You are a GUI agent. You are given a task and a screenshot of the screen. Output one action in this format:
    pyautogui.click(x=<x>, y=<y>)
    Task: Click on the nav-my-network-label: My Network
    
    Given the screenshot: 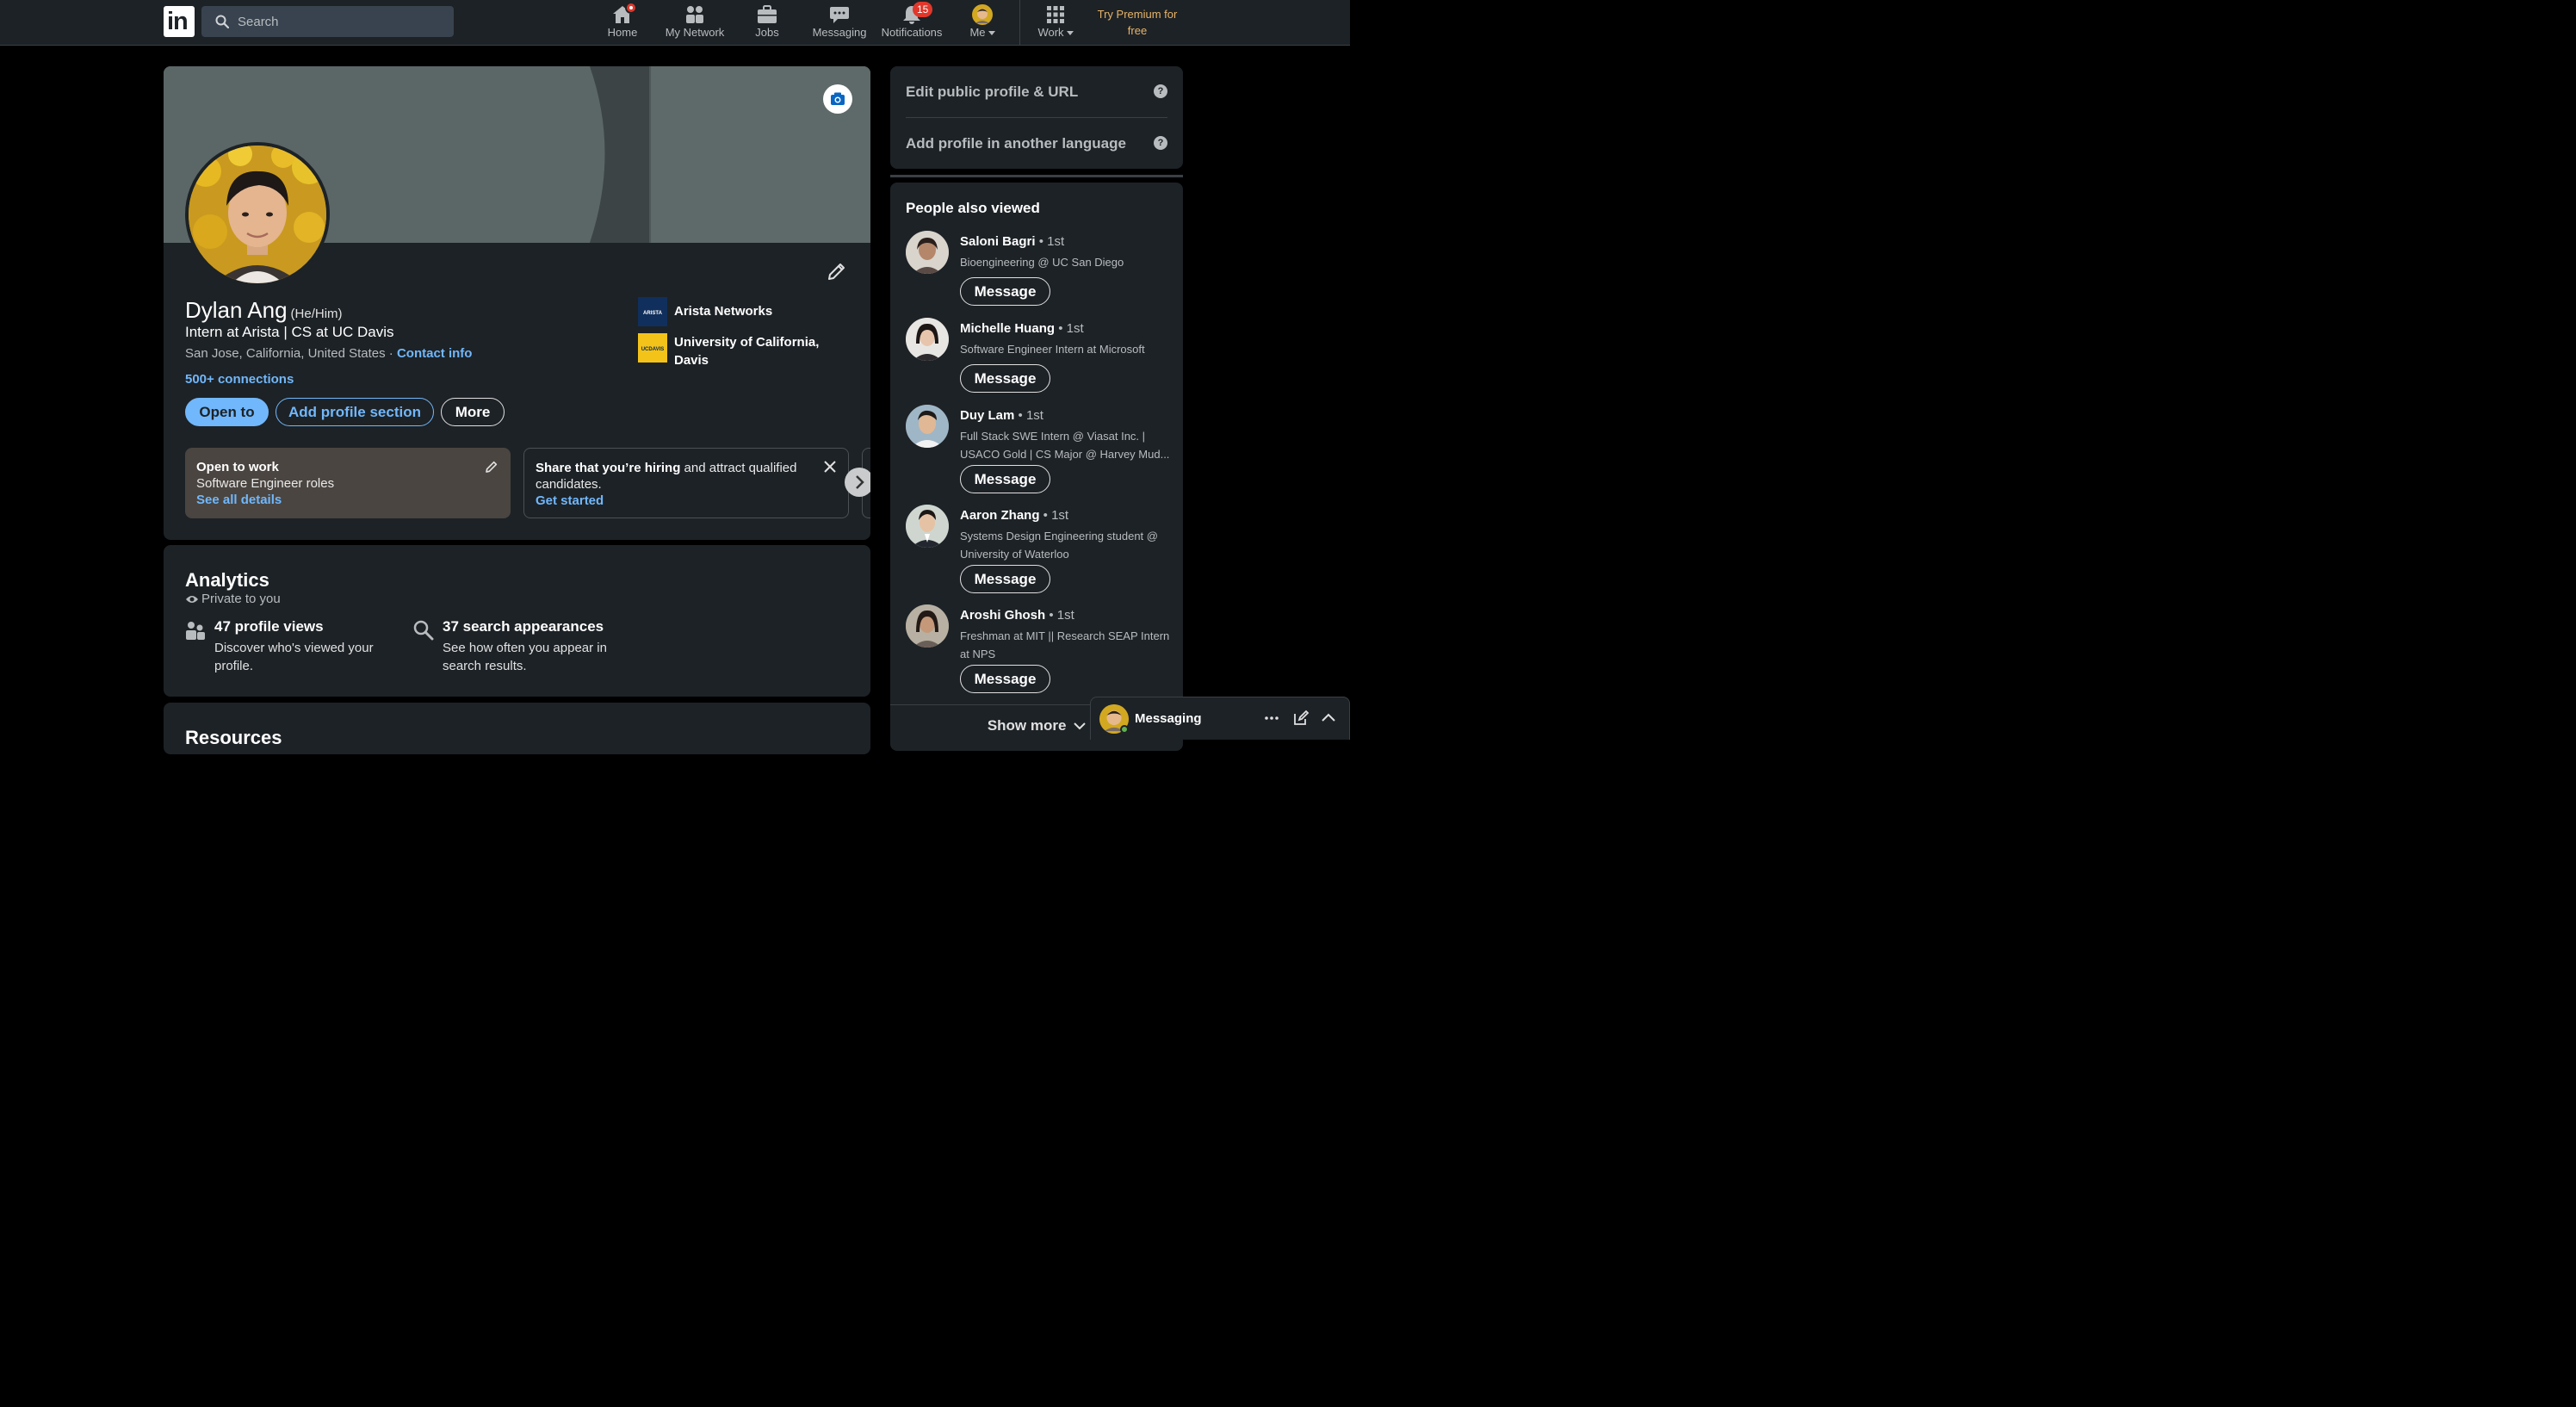 What is the action you would take?
    pyautogui.click(x=695, y=32)
    